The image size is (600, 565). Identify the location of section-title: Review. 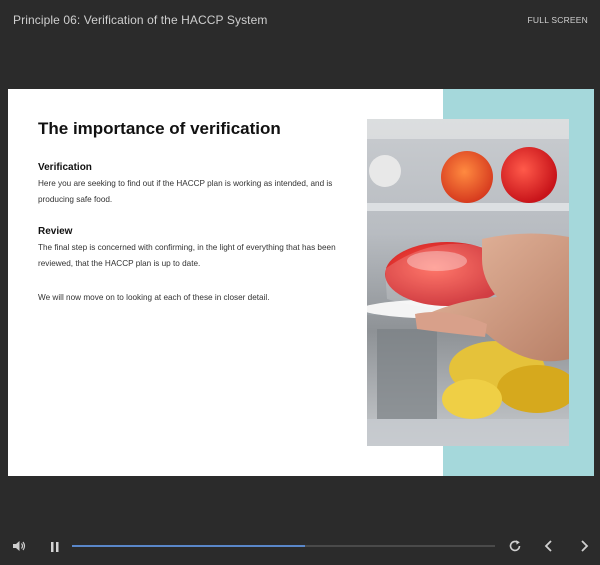
(55, 231).